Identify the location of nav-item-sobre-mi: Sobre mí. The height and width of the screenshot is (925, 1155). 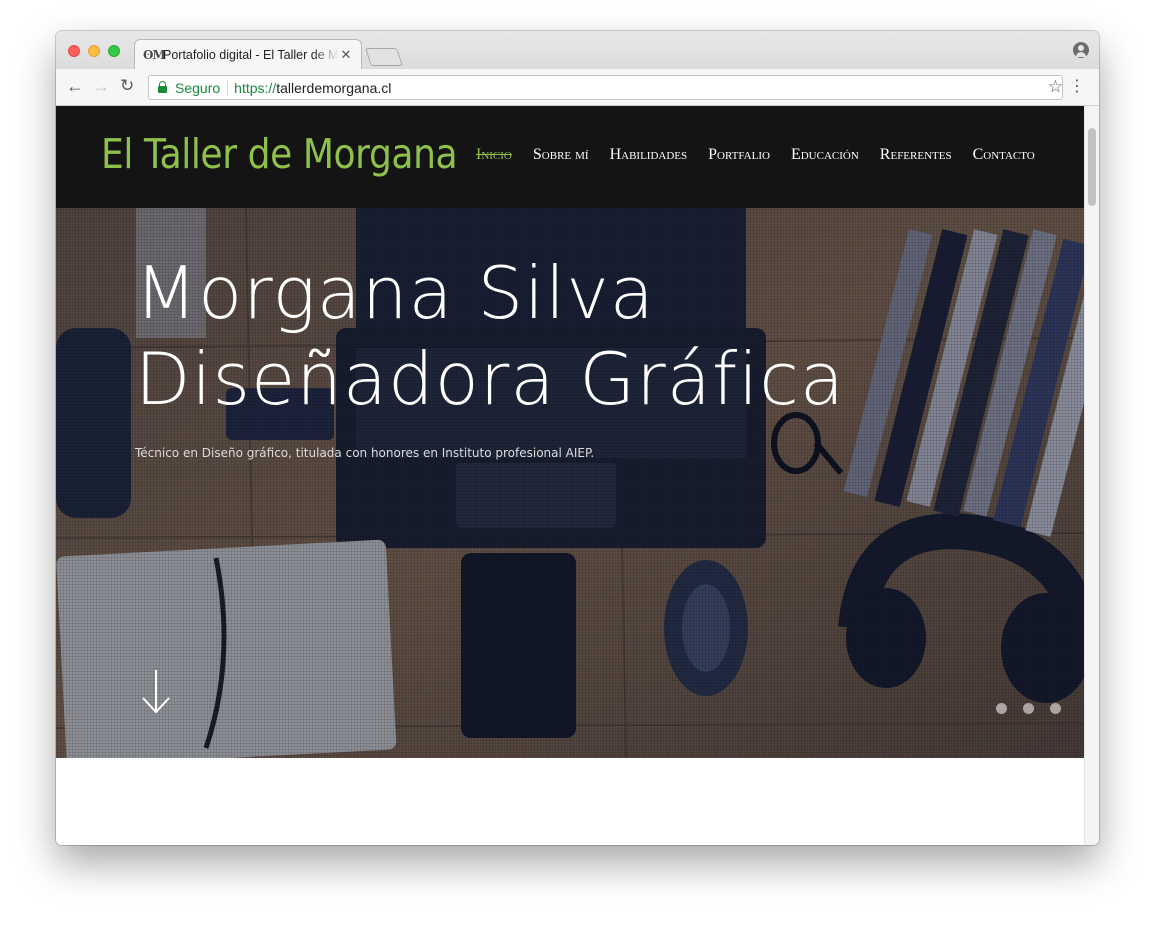
(561, 155).